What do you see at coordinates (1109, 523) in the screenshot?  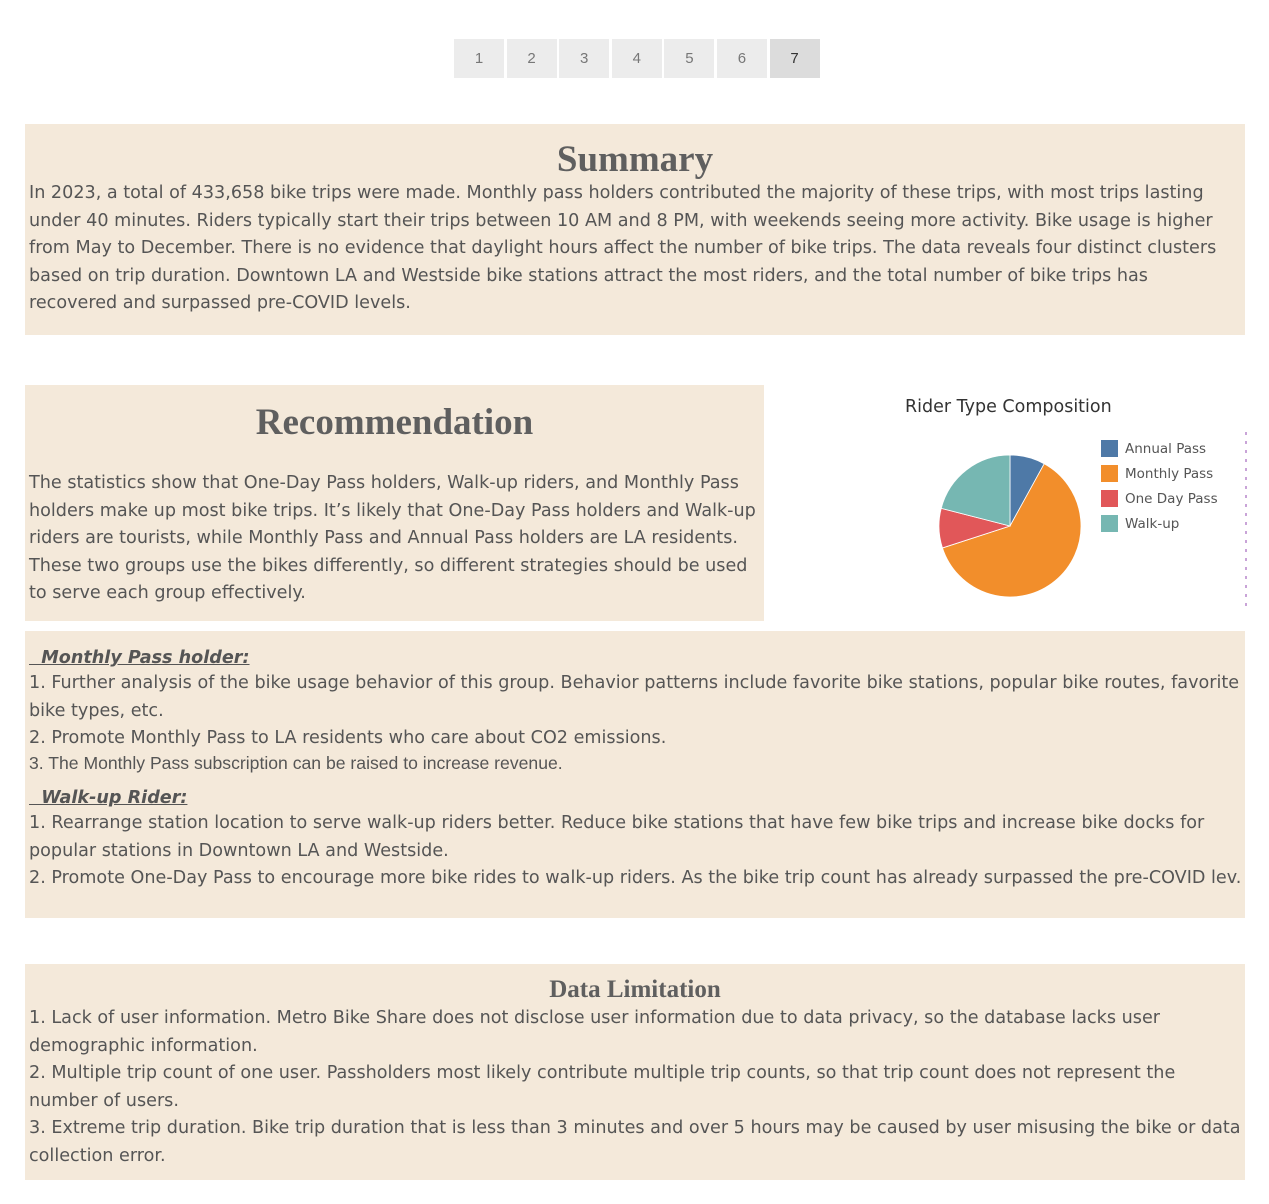 I see `legend-swatch-walk-up` at bounding box center [1109, 523].